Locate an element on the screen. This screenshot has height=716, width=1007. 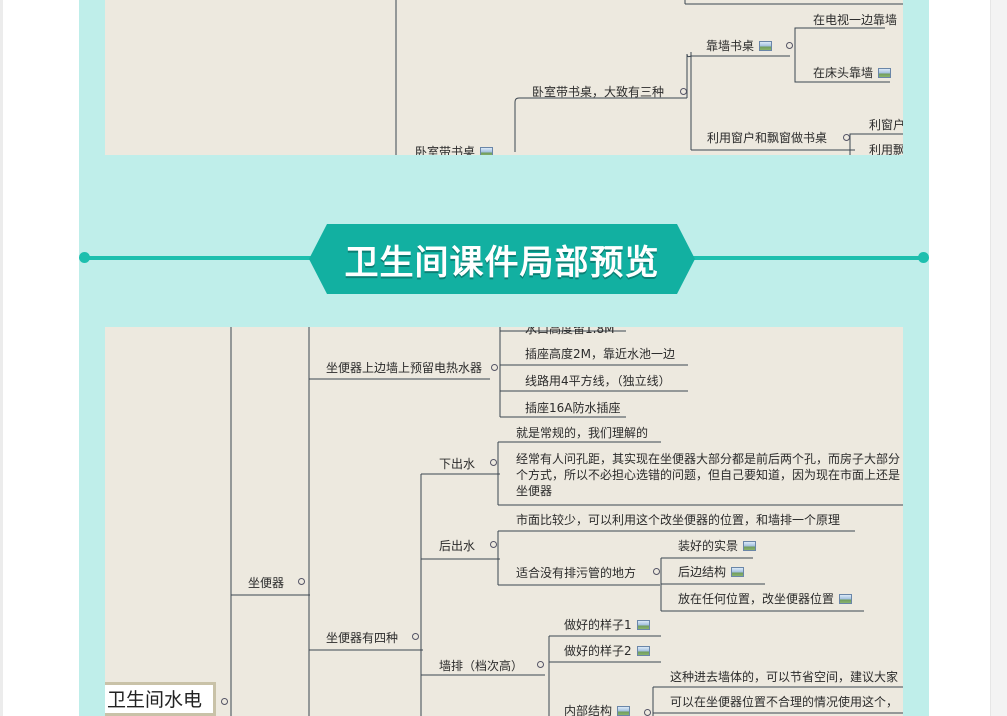
node-window-cut: 利窗户 is located at coordinates (886, 125).